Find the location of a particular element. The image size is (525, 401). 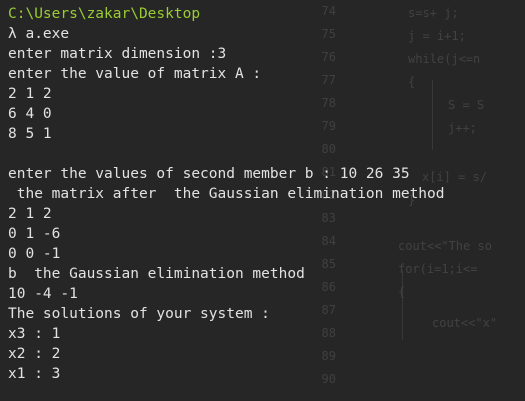

output-line: x3 : 1 is located at coordinates (34, 334).